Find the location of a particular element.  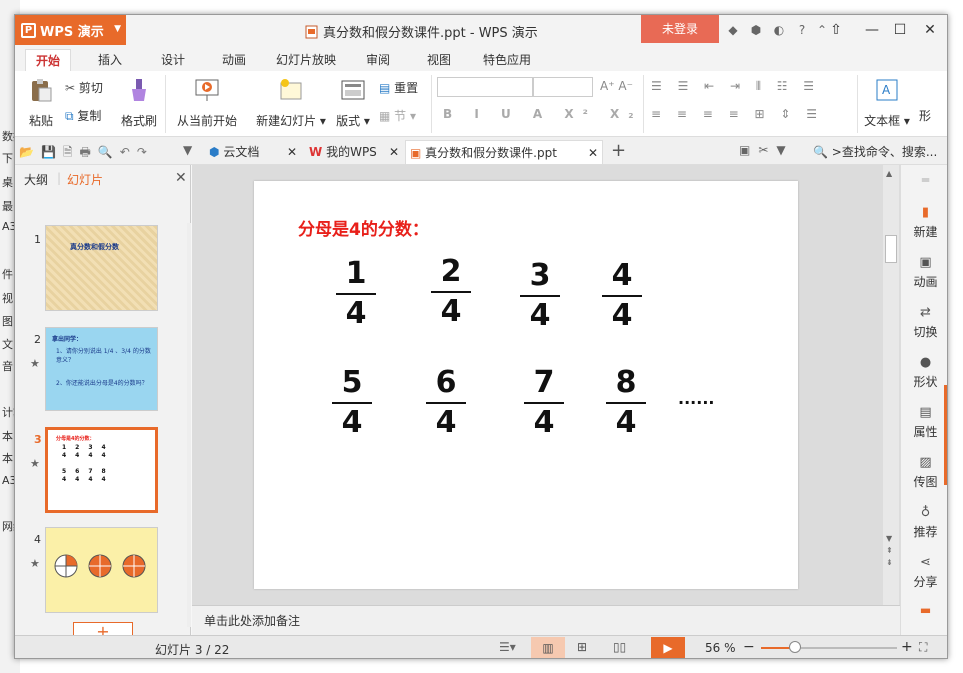

doc-tab-current: ▣ 真分数和假分数课件.ppt ✕ is located at coordinates (504, 152).